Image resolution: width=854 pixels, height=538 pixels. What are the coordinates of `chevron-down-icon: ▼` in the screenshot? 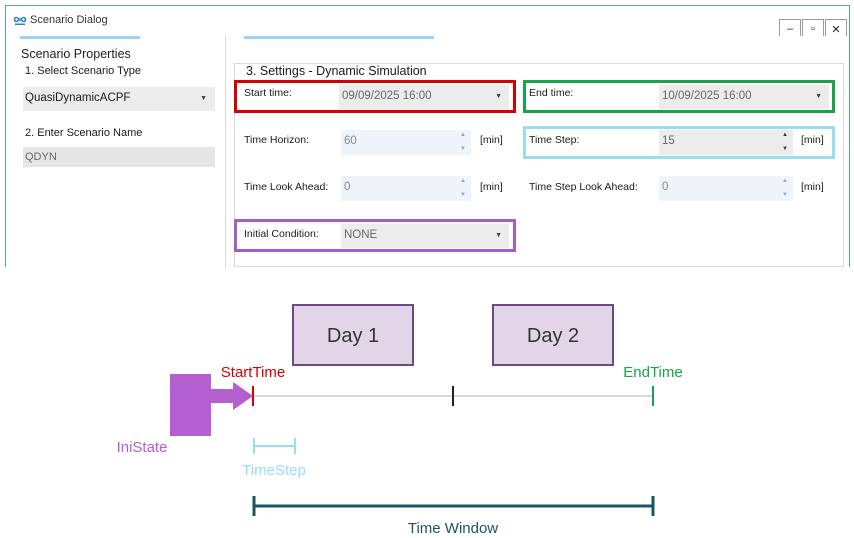 It's located at (203, 98).